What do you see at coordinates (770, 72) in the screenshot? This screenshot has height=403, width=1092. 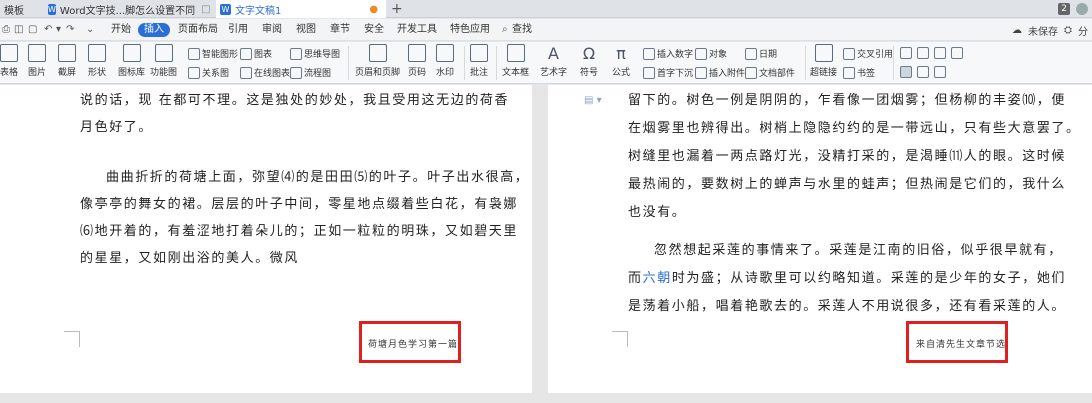 I see `doc-part-button: 文档部件` at bounding box center [770, 72].